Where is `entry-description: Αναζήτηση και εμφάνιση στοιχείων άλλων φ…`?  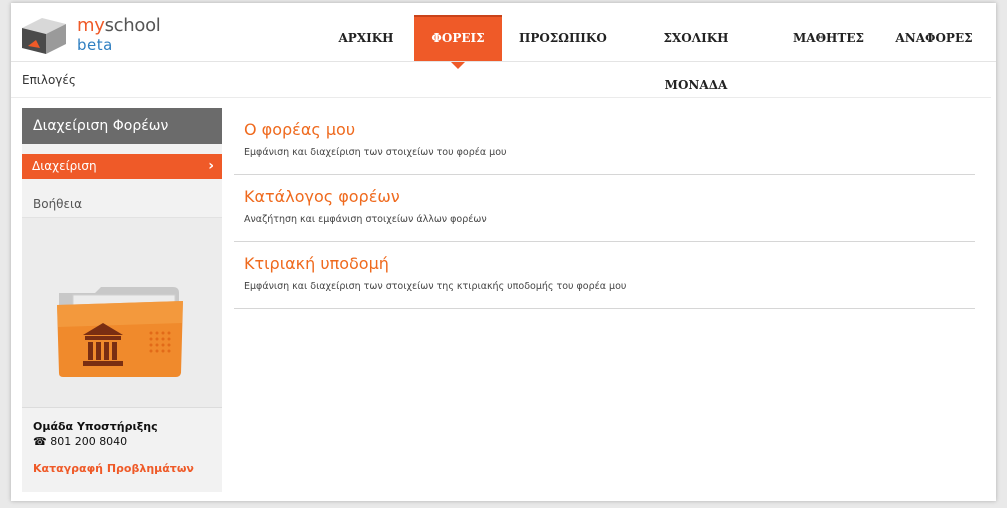 entry-description: Αναζήτηση και εμφάνιση στοιχείων άλλων φ… is located at coordinates (365, 219).